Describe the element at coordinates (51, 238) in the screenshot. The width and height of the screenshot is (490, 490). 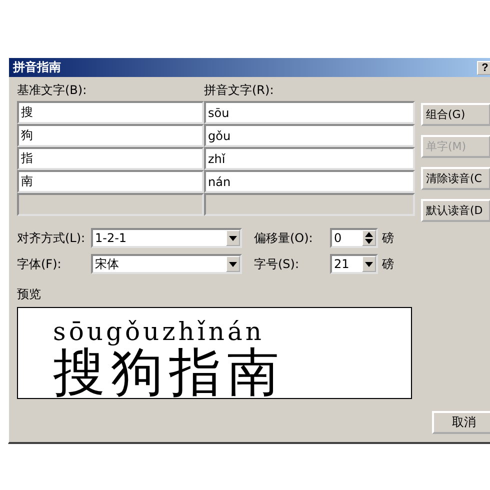
I see `alignment-label: 对齐方式(L):` at that location.